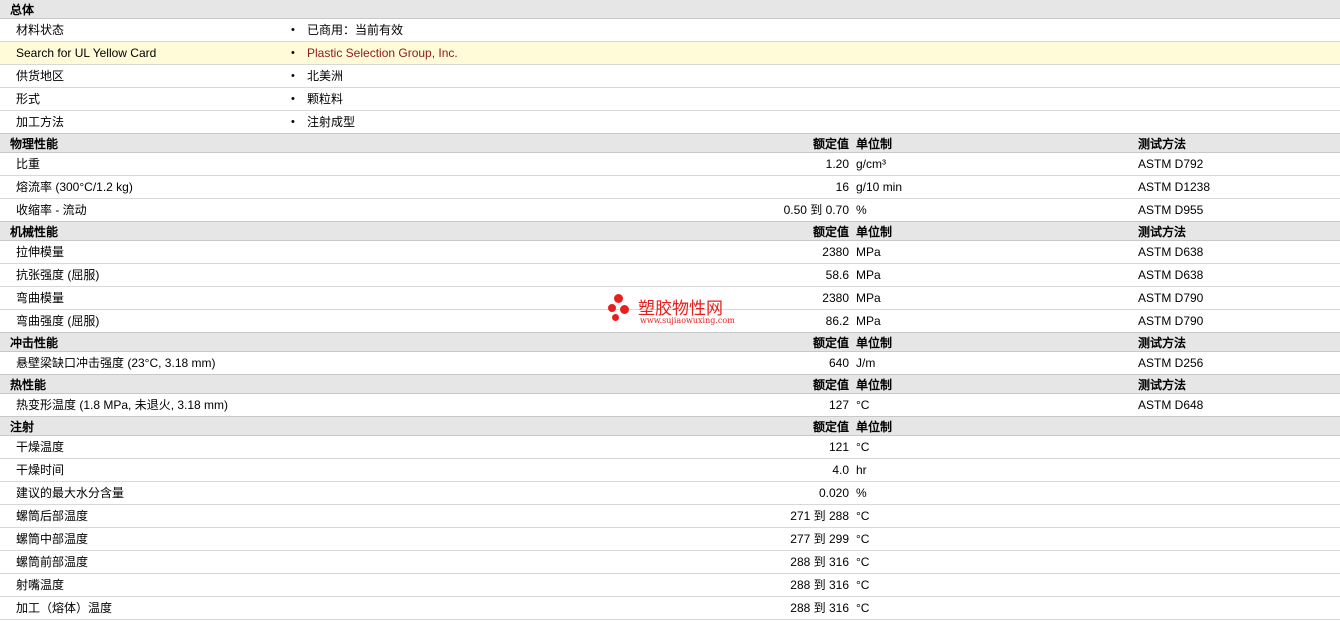 This screenshot has height=621, width=1340. I want to click on property-label: 供货地区, so click(40, 76).